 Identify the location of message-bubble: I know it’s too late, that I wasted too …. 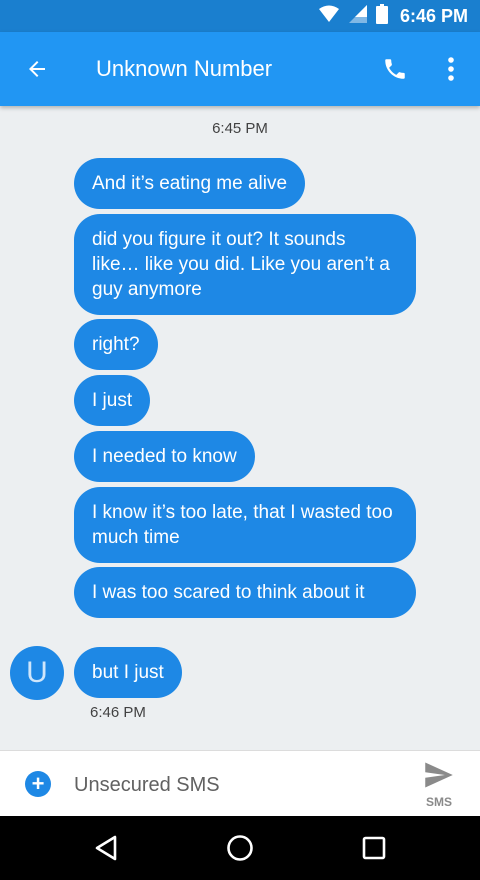
(245, 525).